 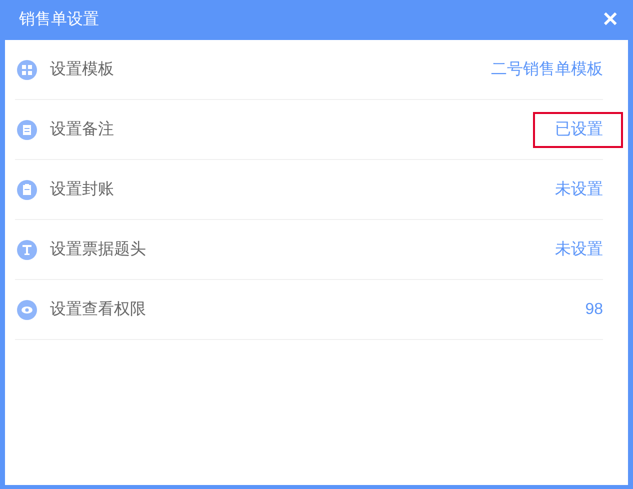 What do you see at coordinates (82, 190) in the screenshot?
I see `setting-label: 设置封账` at bounding box center [82, 190].